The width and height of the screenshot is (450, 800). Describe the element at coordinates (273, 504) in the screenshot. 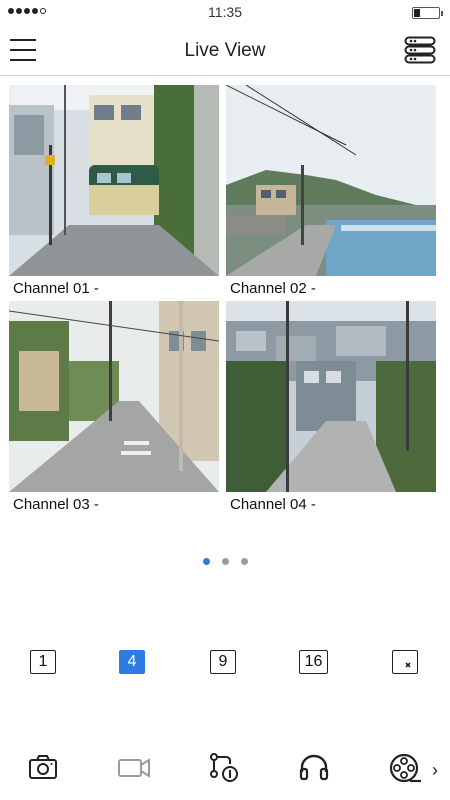

I see `channel-label: Channel 04 -` at that location.